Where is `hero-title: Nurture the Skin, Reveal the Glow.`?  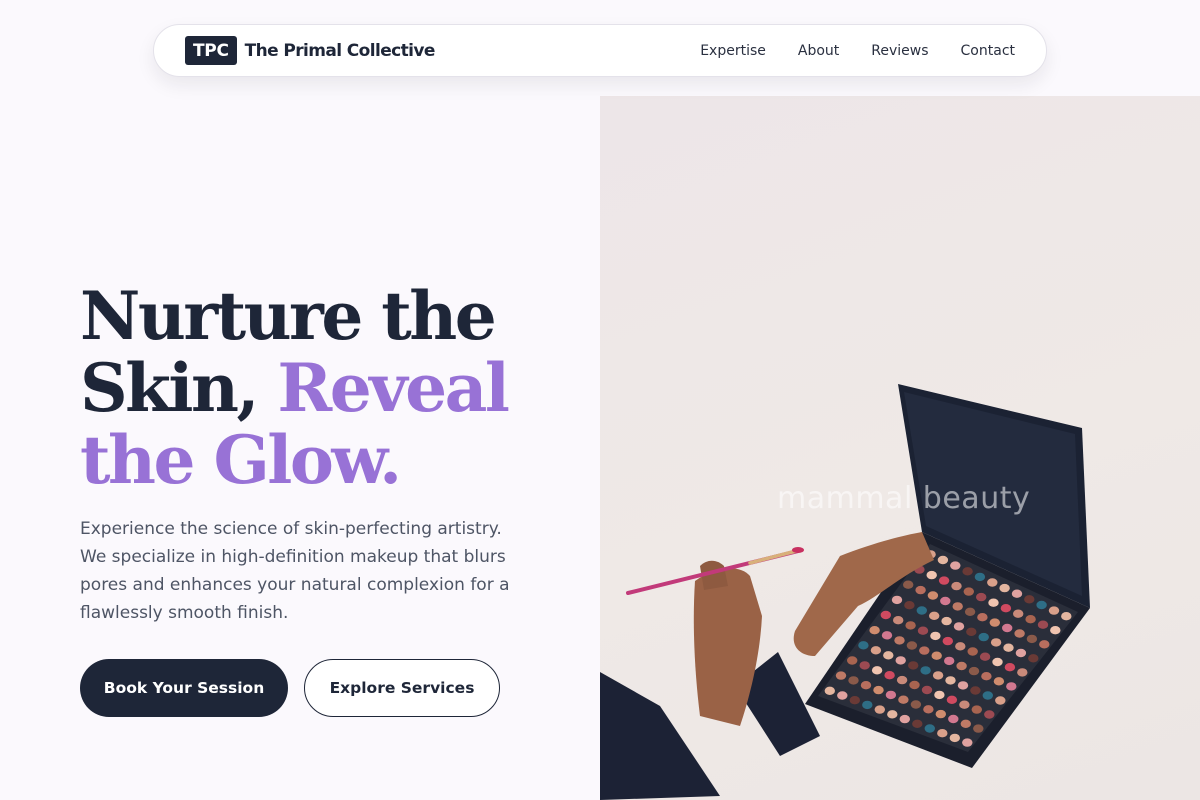
hero-title: Nurture the Skin, Reveal the Glow. is located at coordinates (330, 388).